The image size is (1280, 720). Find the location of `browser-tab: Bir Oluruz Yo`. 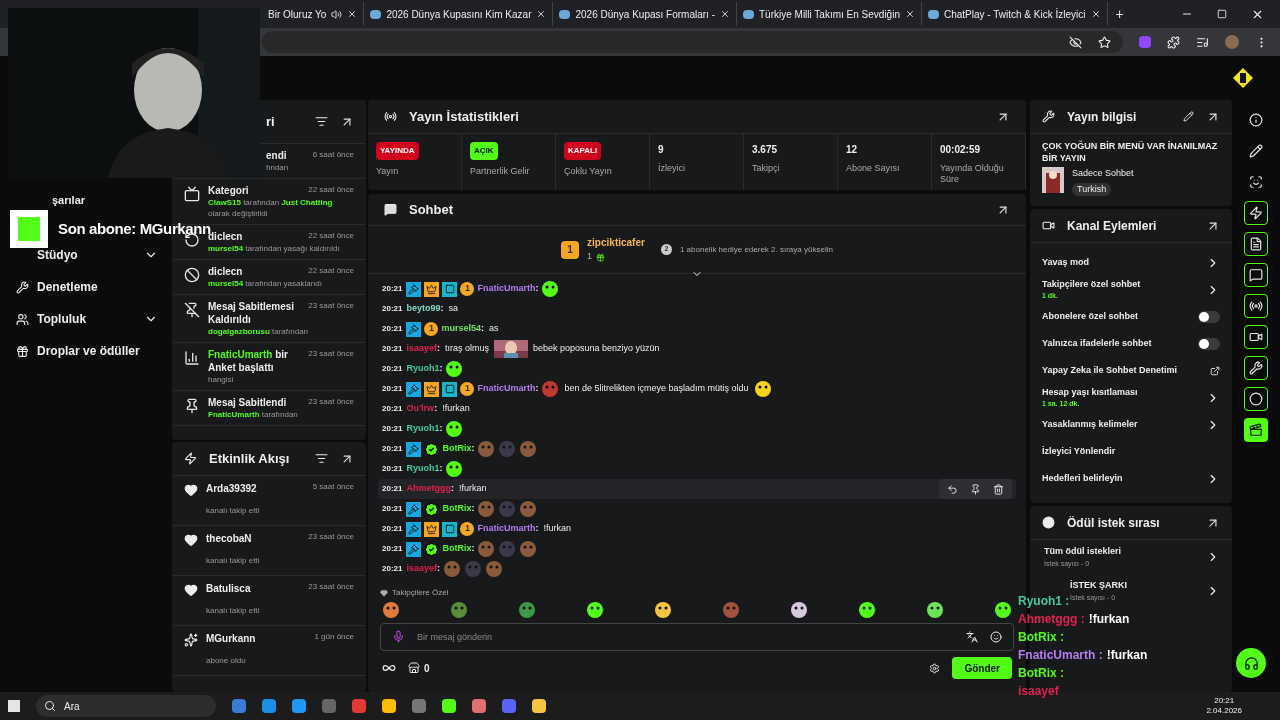

browser-tab: Bir Oluruz Yo is located at coordinates (313, 14).